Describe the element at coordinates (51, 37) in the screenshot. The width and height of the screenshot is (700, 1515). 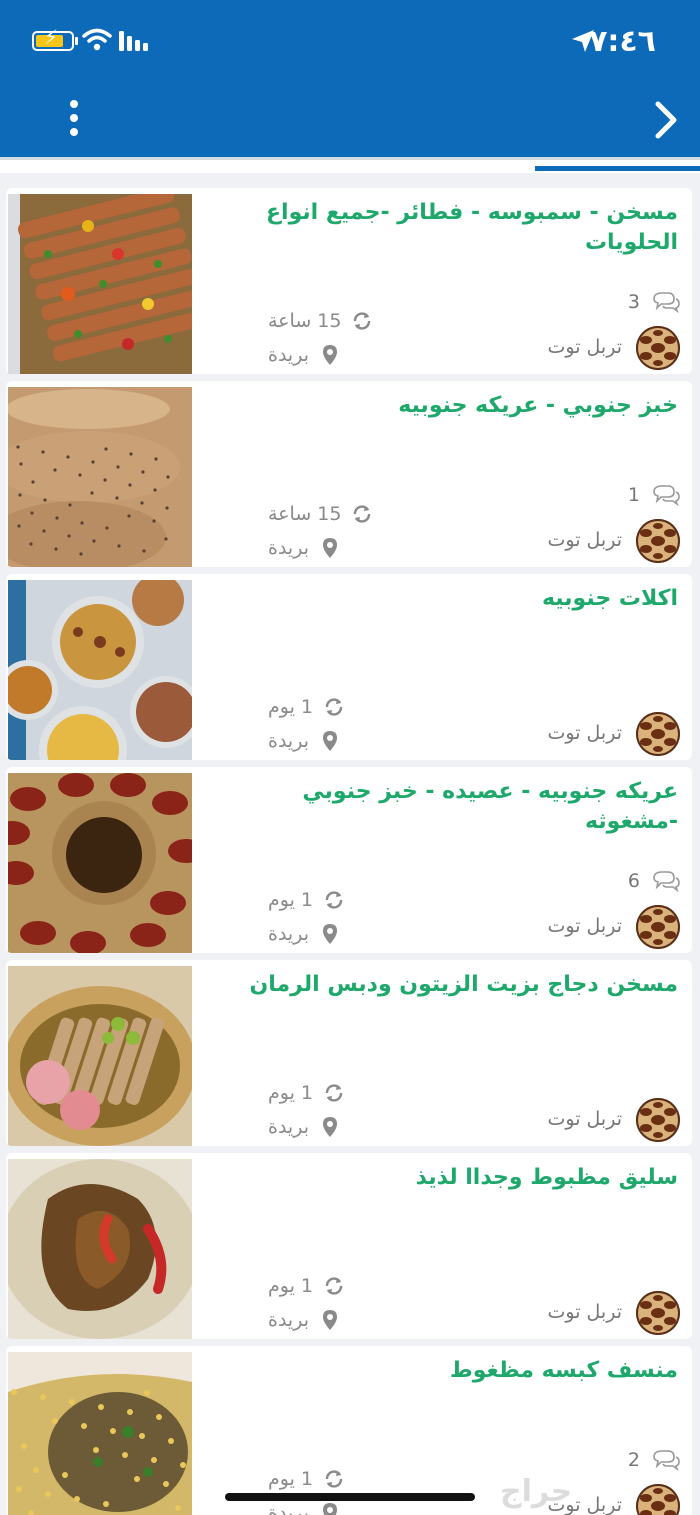
I see `charging-bolt-icon: ⚡` at that location.